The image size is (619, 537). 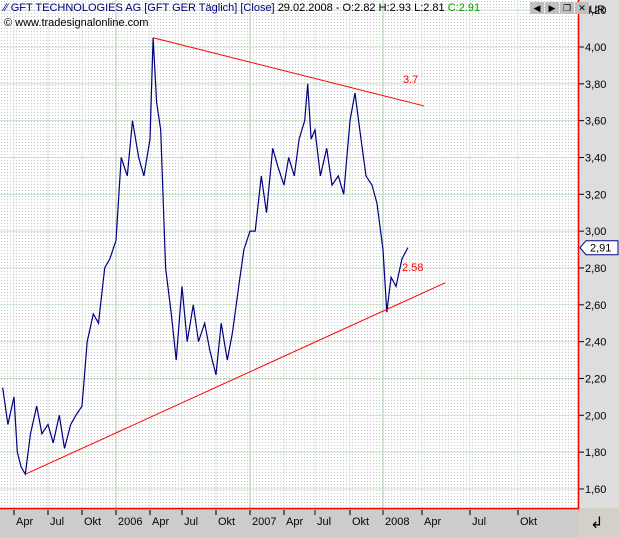 I want to click on arrow-left-icon: ◀, so click(x=537, y=8).